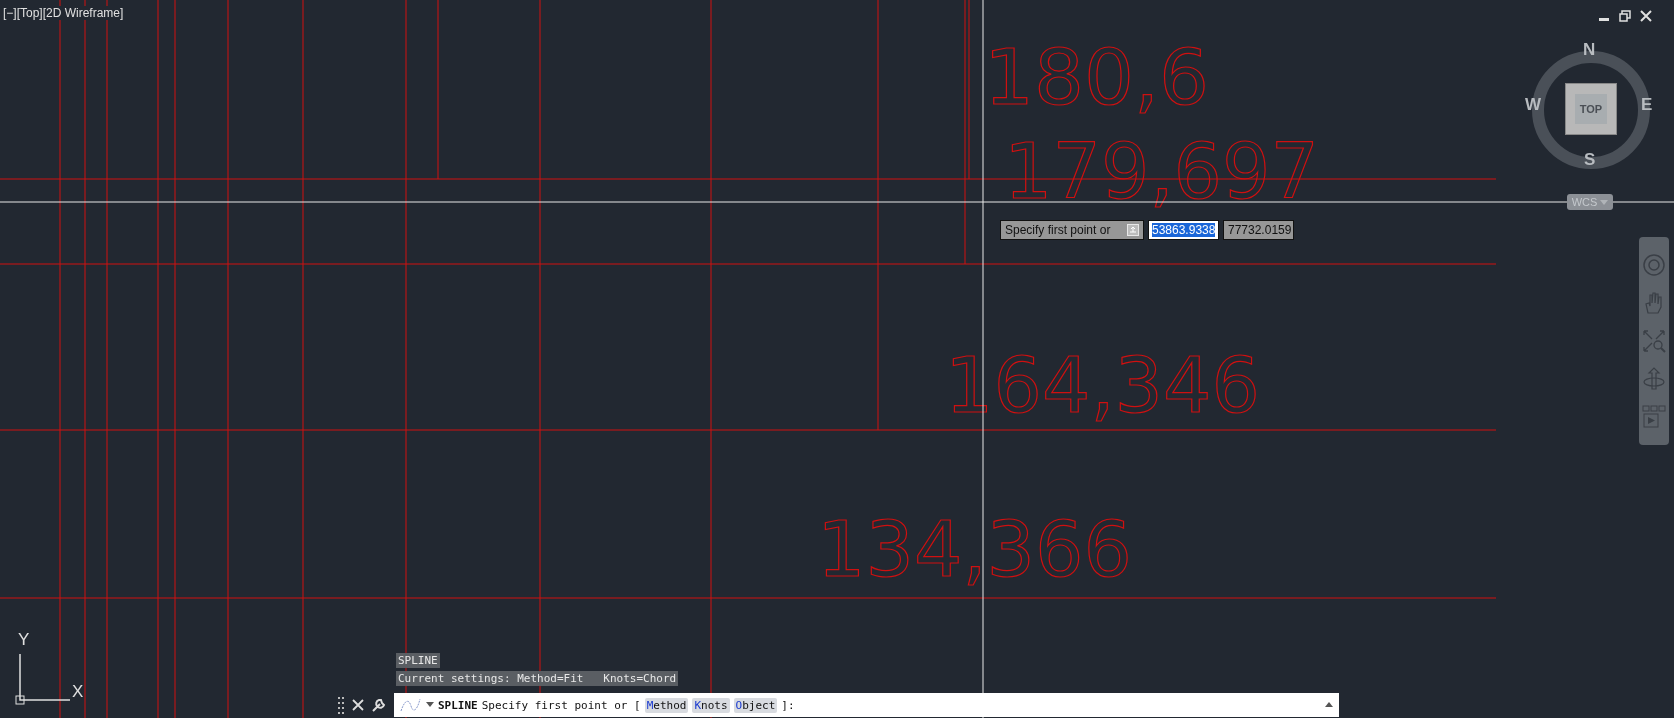  I want to click on x-coordinate-field: 53863.9338, so click(1183, 230).